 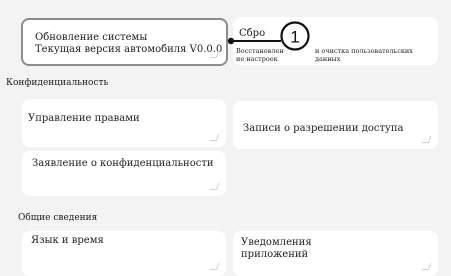 I want to click on rights-management-card: Управление правами, so click(x=124, y=123).